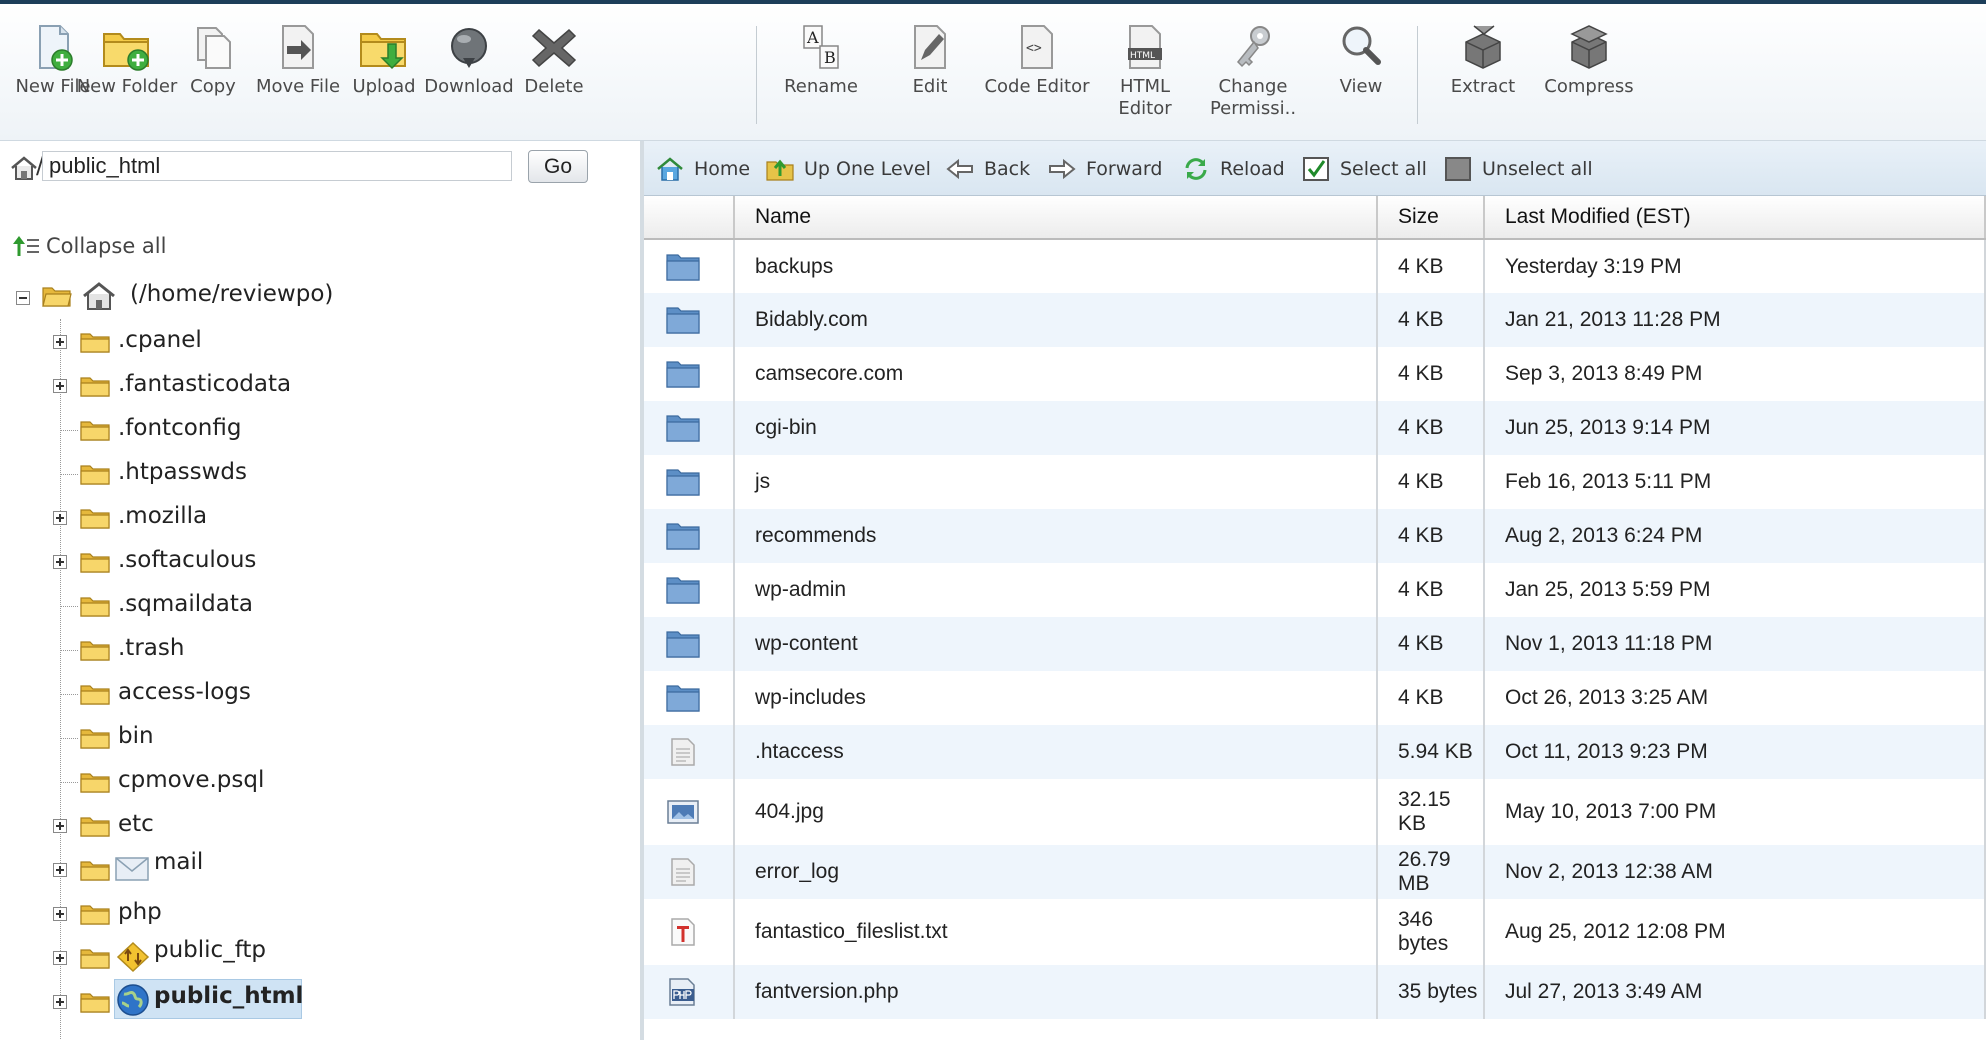  I want to click on toolbar-separator, so click(756, 75).